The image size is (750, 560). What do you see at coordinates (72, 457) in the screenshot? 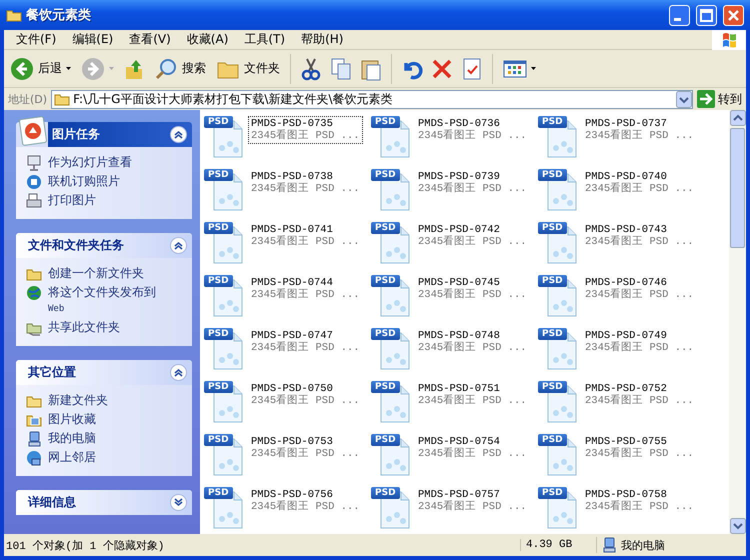
I see `task-link: 网上邻居` at bounding box center [72, 457].